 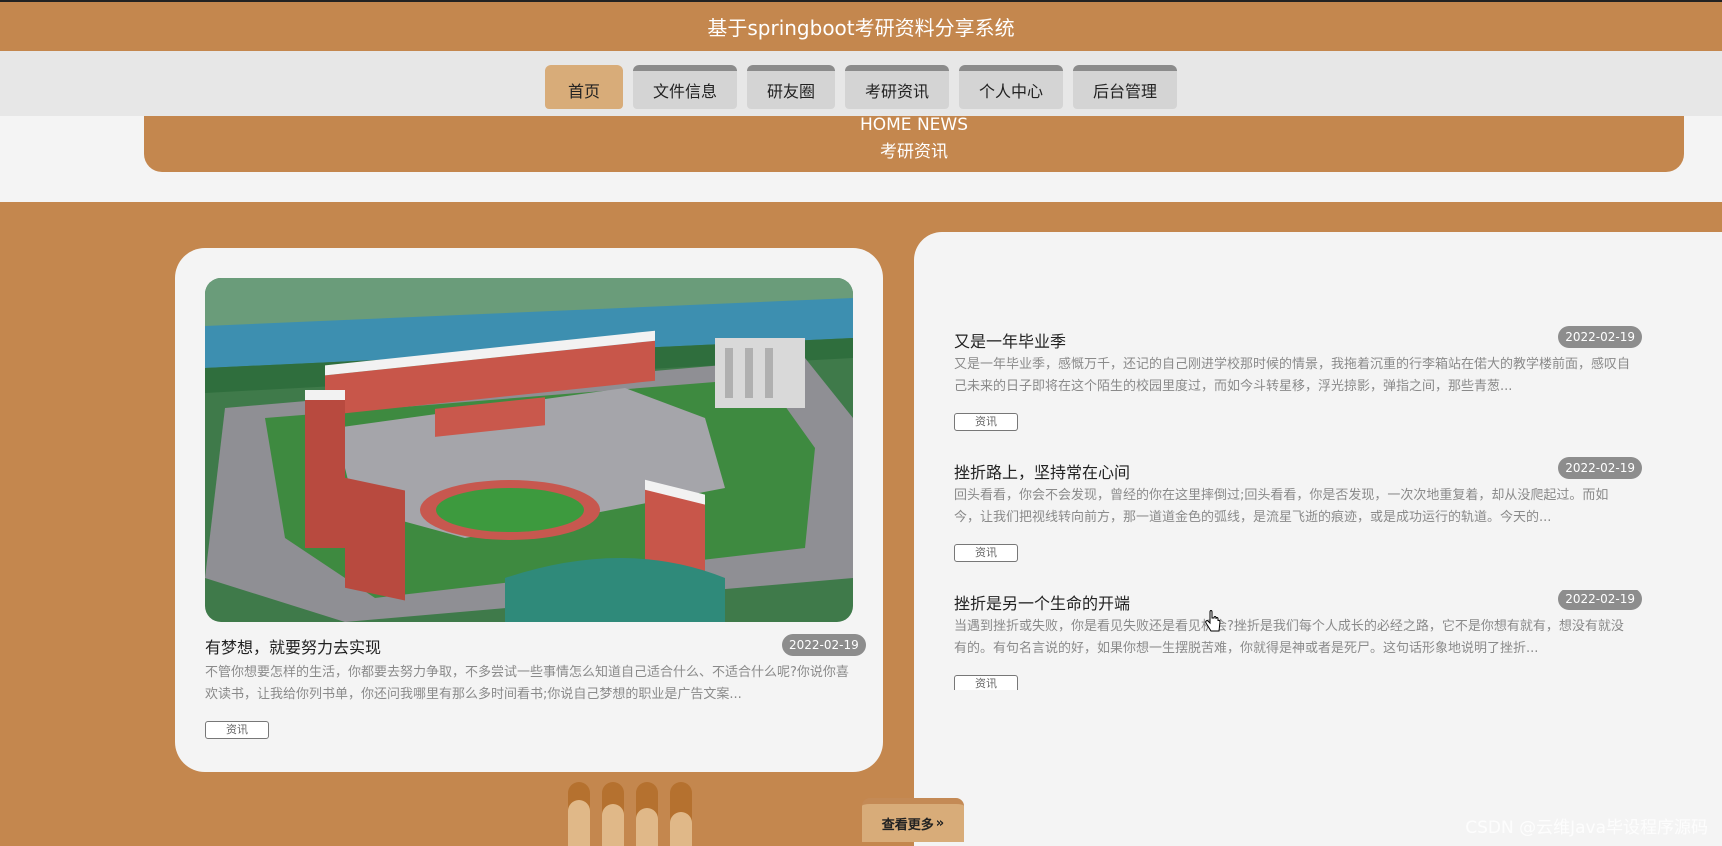 I want to click on featured-news-date: 2022-02-19, so click(x=824, y=645).